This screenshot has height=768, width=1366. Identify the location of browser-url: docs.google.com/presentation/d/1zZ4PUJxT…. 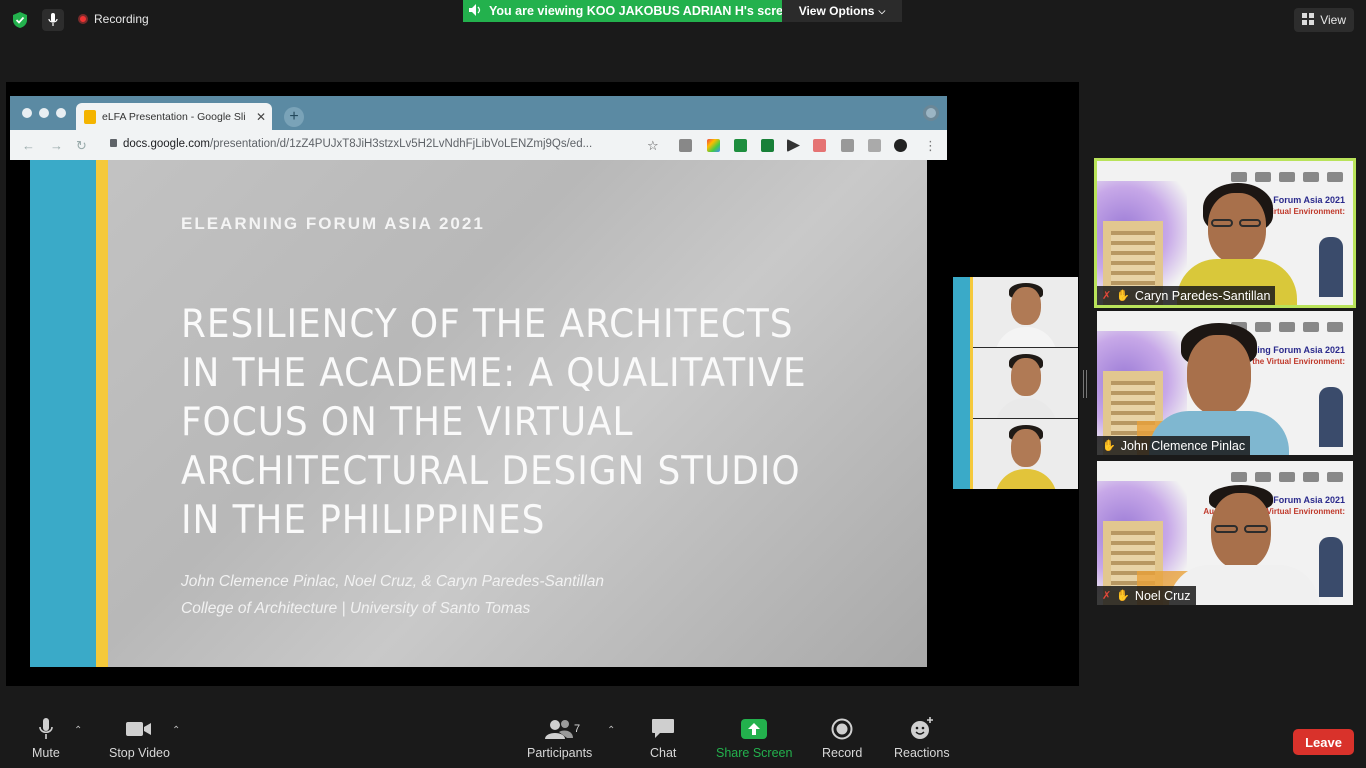
(351, 144).